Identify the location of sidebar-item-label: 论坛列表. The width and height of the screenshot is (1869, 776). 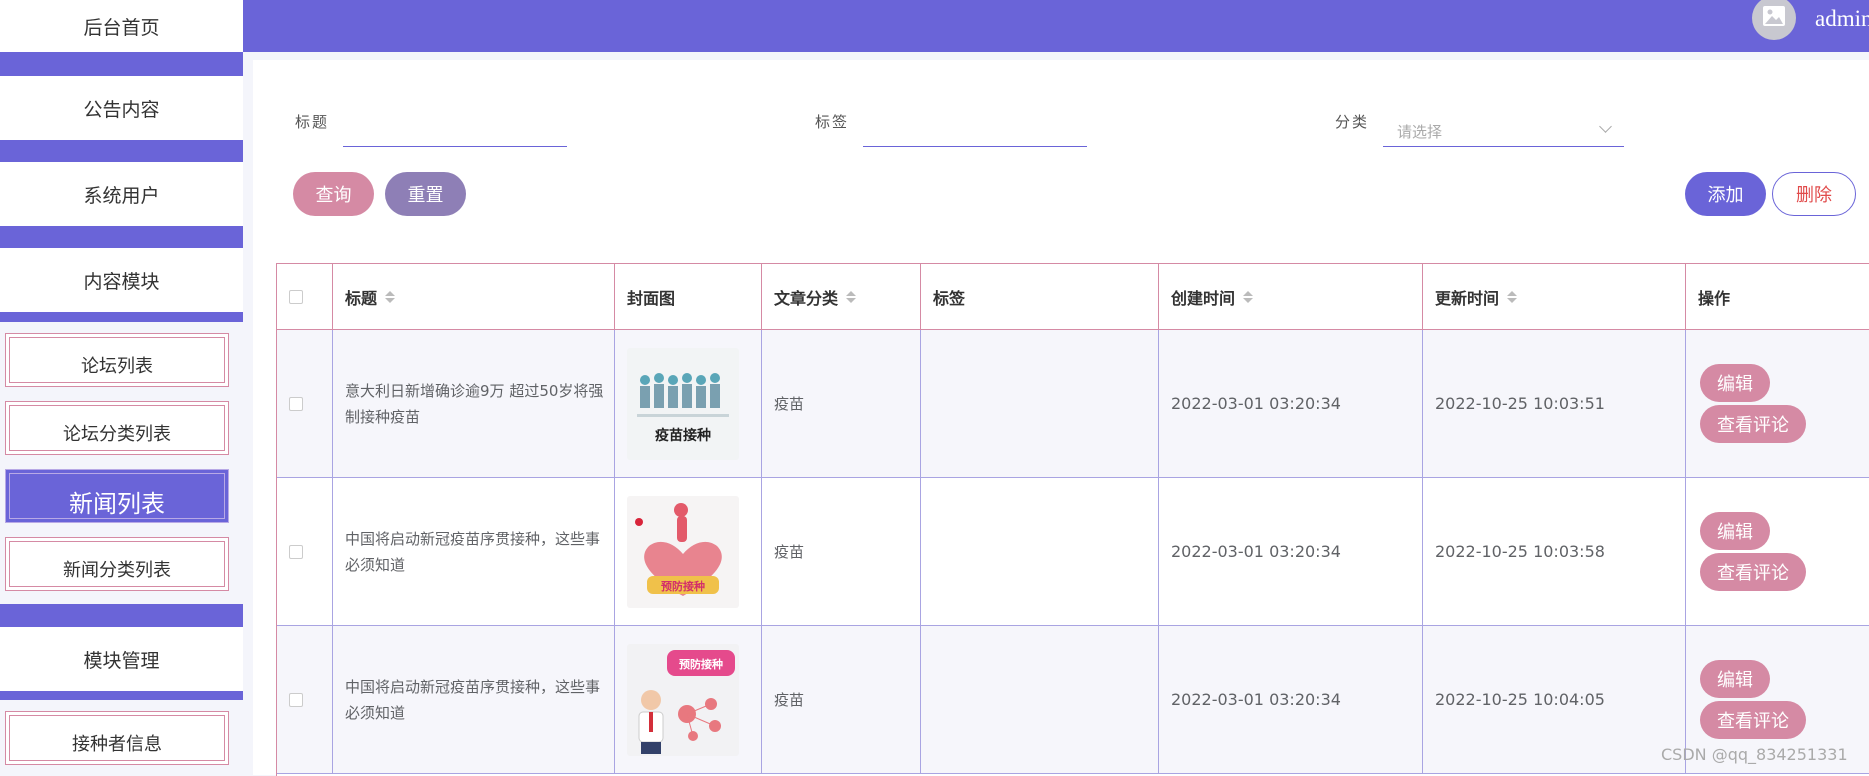
(117, 366).